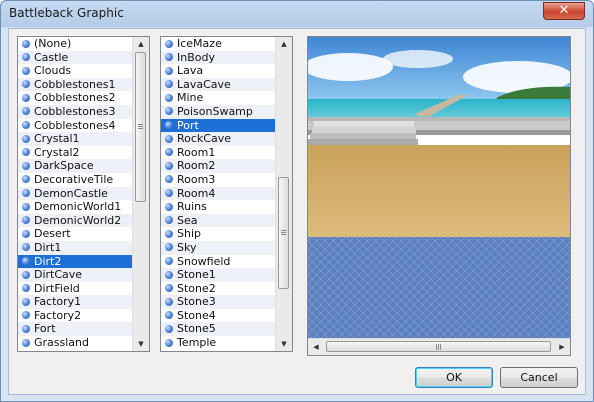 The image size is (594, 402). What do you see at coordinates (75, 98) in the screenshot?
I see `list-item: Cobblestones2` at bounding box center [75, 98].